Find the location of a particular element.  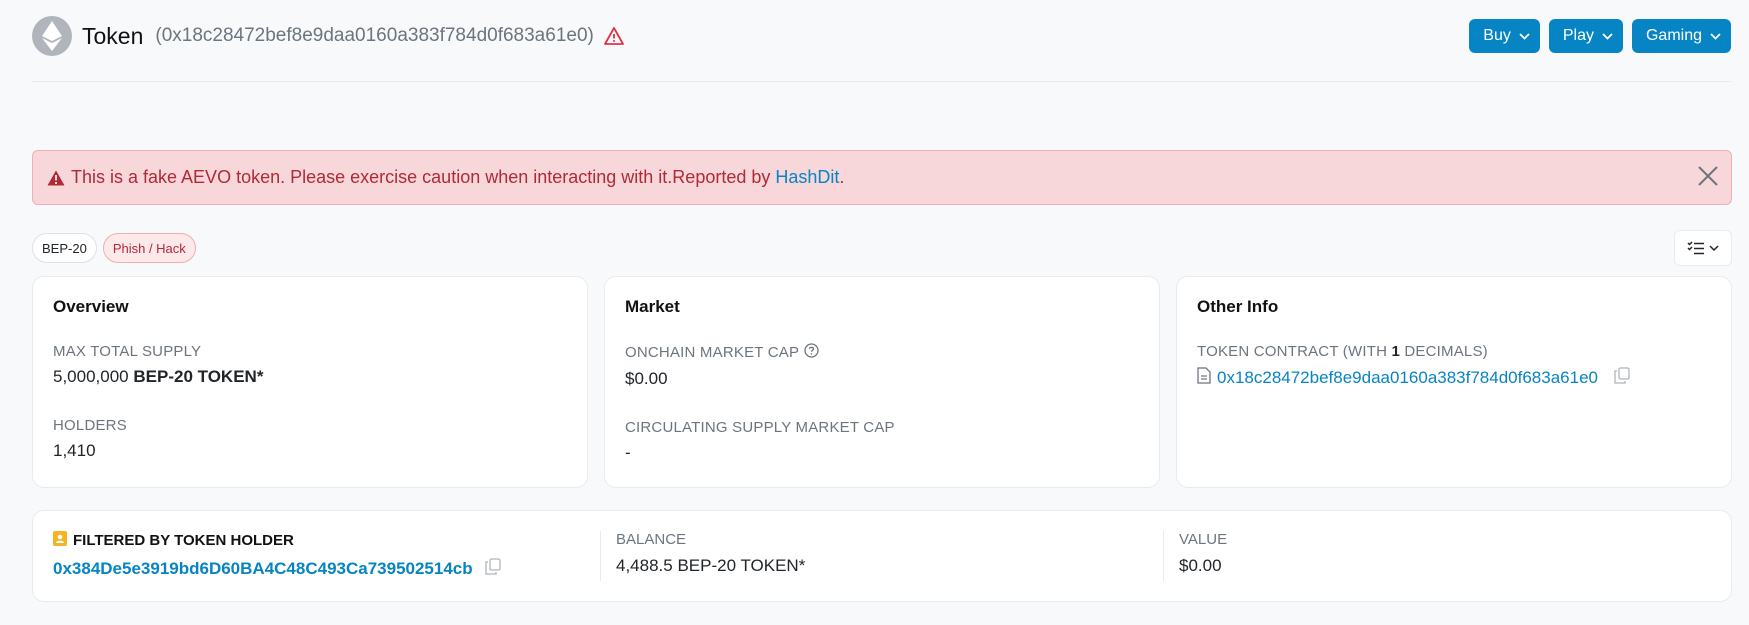

balance-value: 4,488.5 BEP-20 TOKEN* is located at coordinates (711, 565).